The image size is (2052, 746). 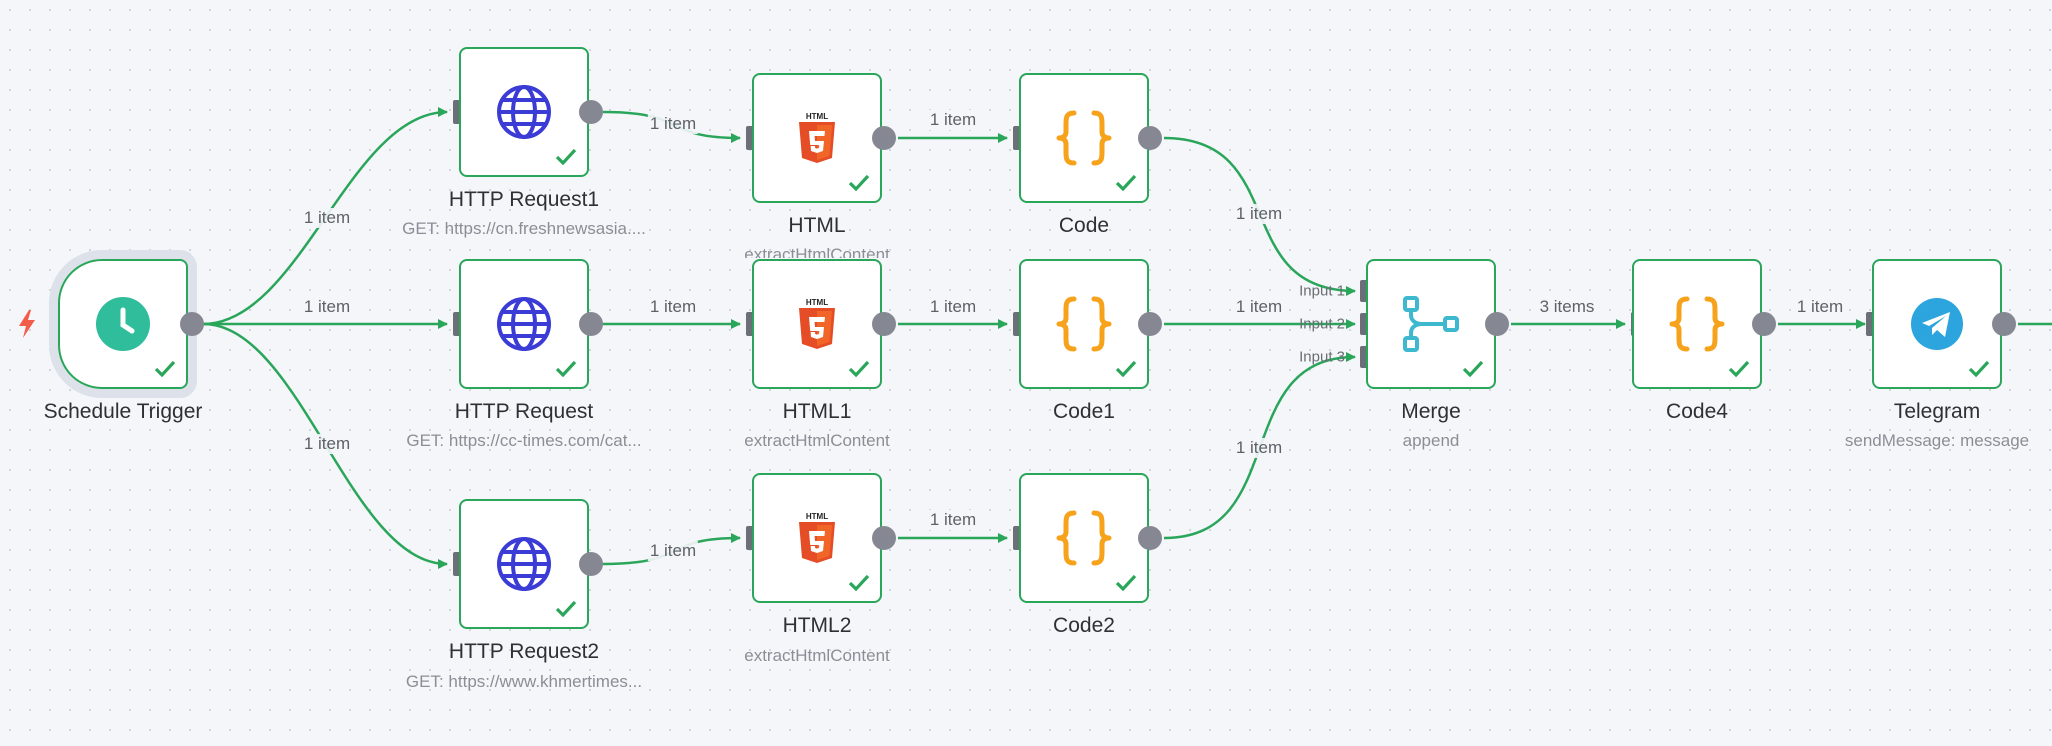 I want to click on lightning-bolt-icon, so click(x=27, y=324).